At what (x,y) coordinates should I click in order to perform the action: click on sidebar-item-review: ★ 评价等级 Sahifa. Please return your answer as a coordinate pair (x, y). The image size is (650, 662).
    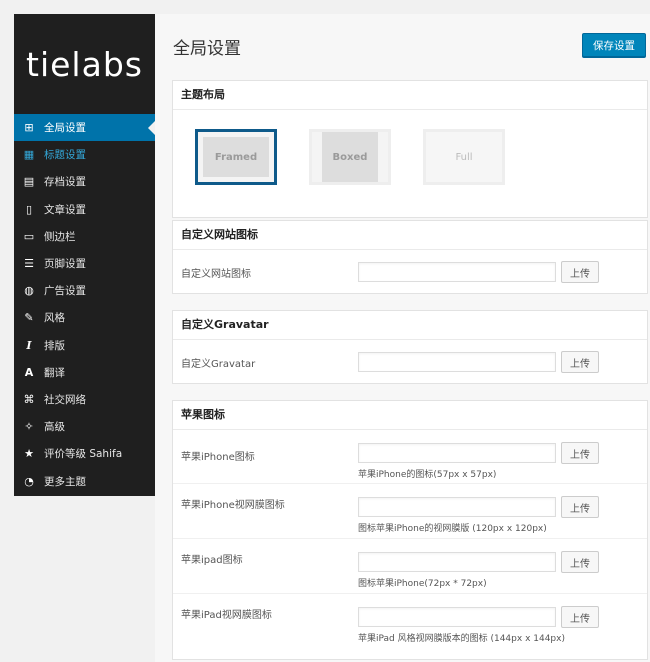
    Looking at the image, I should click on (84, 453).